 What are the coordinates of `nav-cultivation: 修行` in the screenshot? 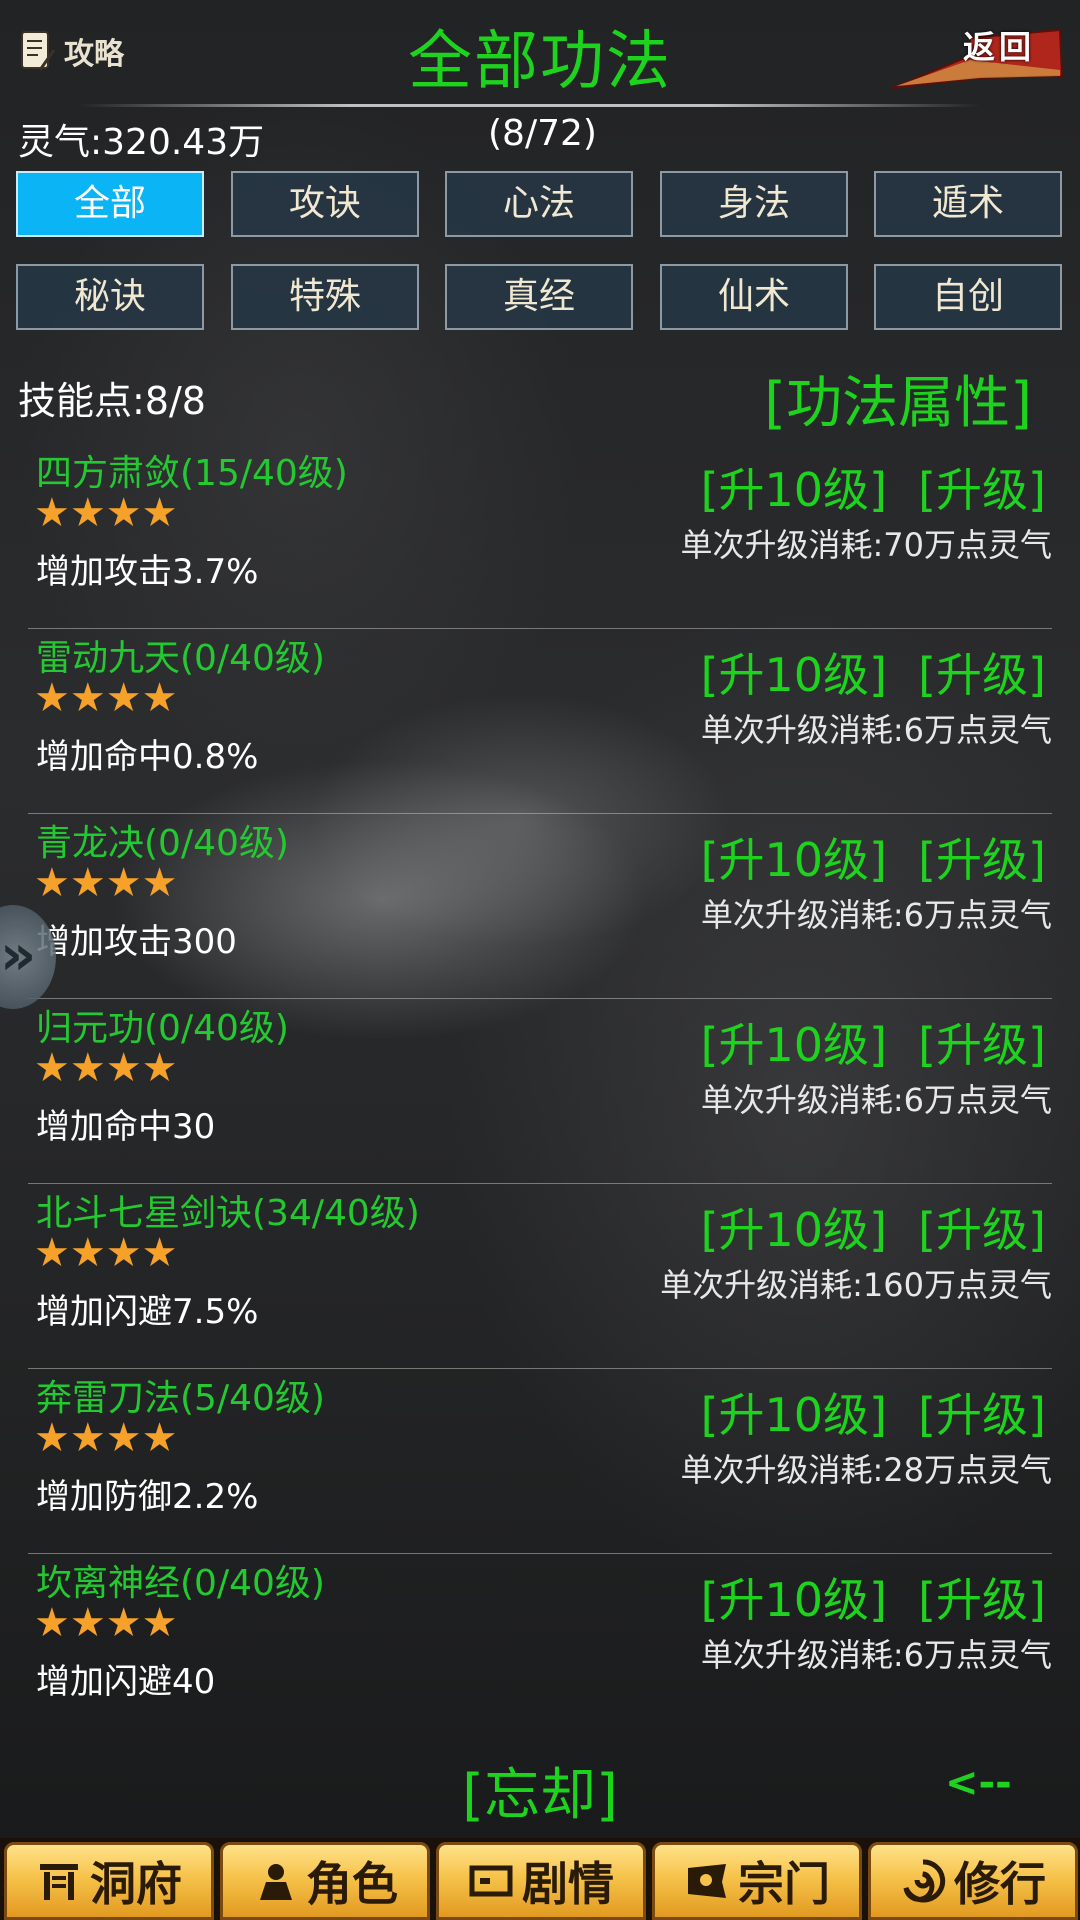 It's located at (973, 1881).